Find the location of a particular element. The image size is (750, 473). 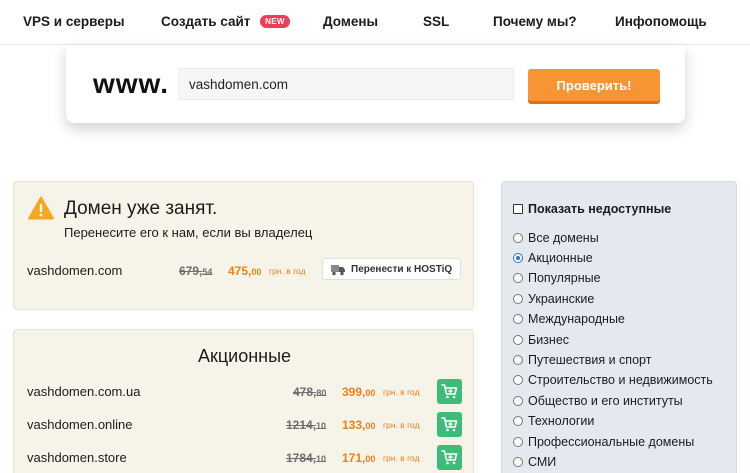

filter-label: Технологии is located at coordinates (561, 421).